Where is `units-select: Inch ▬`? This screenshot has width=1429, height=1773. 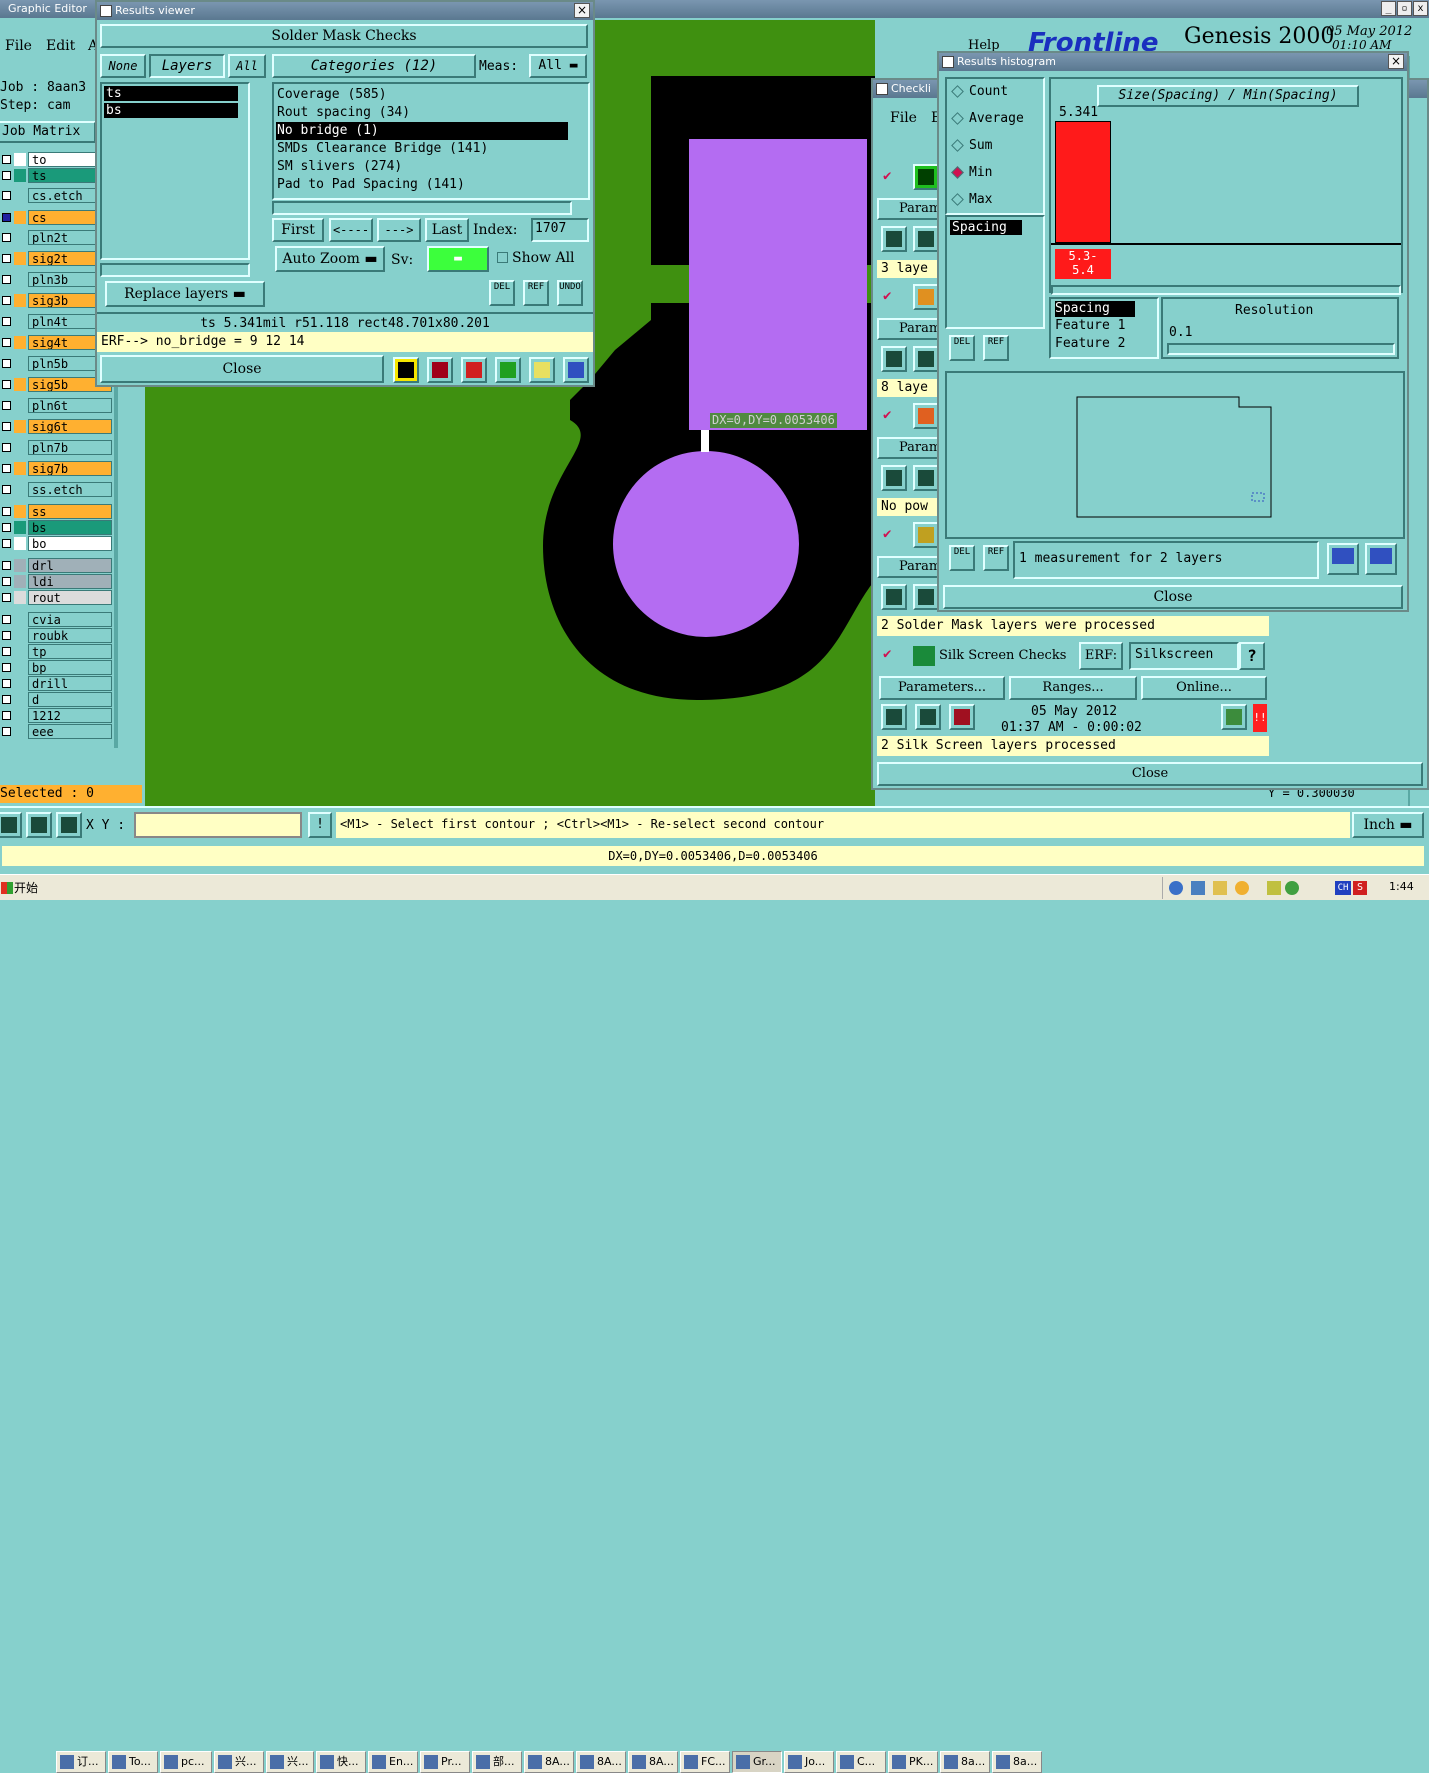 units-select: Inch ▬ is located at coordinates (1388, 825).